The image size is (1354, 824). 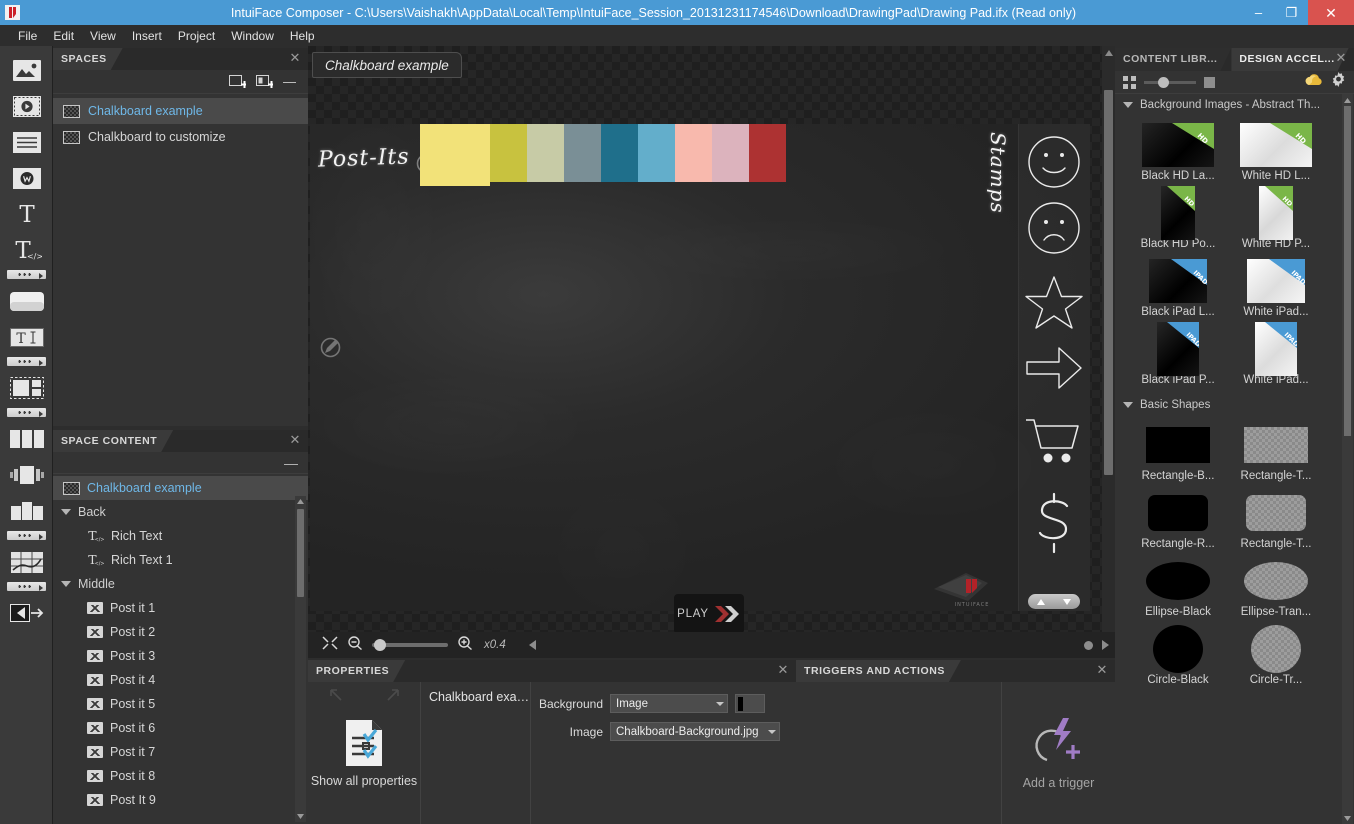 I want to click on tree-item-post-it-1: Post it 1, so click(x=180, y=608).